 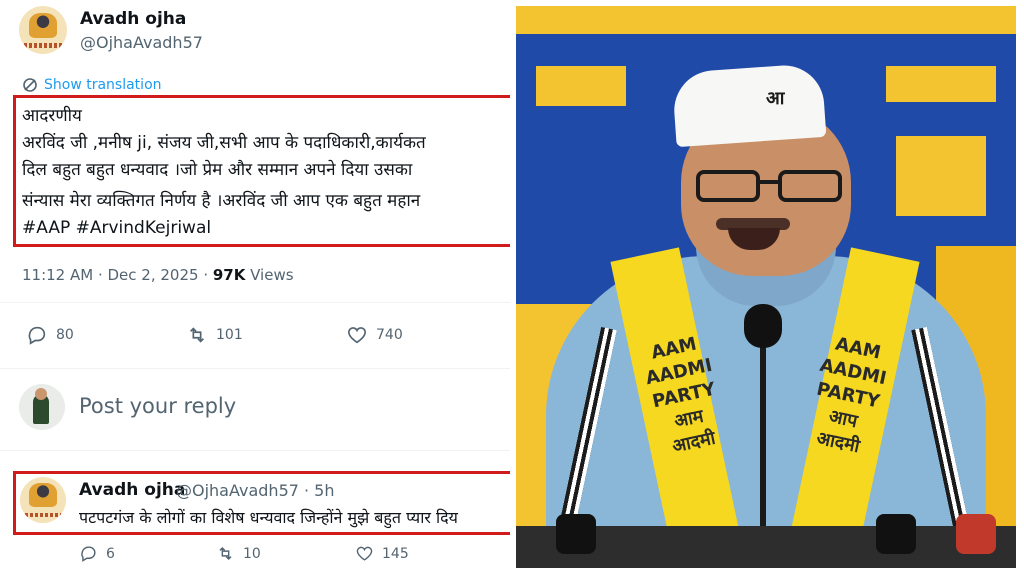 What do you see at coordinates (65, 335) in the screenshot?
I see `reply-count: 80` at bounding box center [65, 335].